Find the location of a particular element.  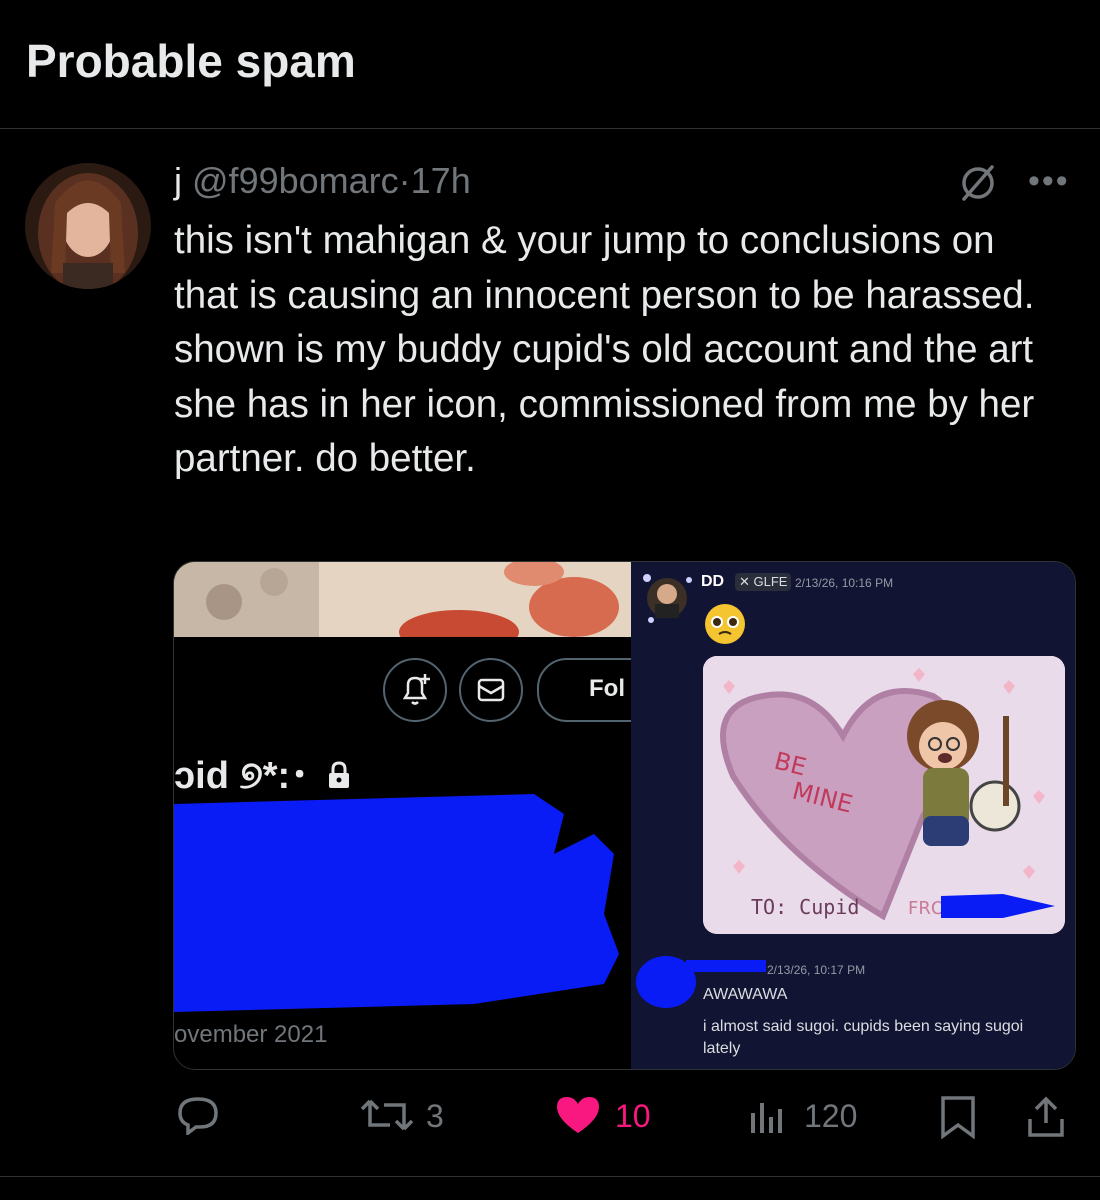

share-icon is located at coordinates (1046, 1116).